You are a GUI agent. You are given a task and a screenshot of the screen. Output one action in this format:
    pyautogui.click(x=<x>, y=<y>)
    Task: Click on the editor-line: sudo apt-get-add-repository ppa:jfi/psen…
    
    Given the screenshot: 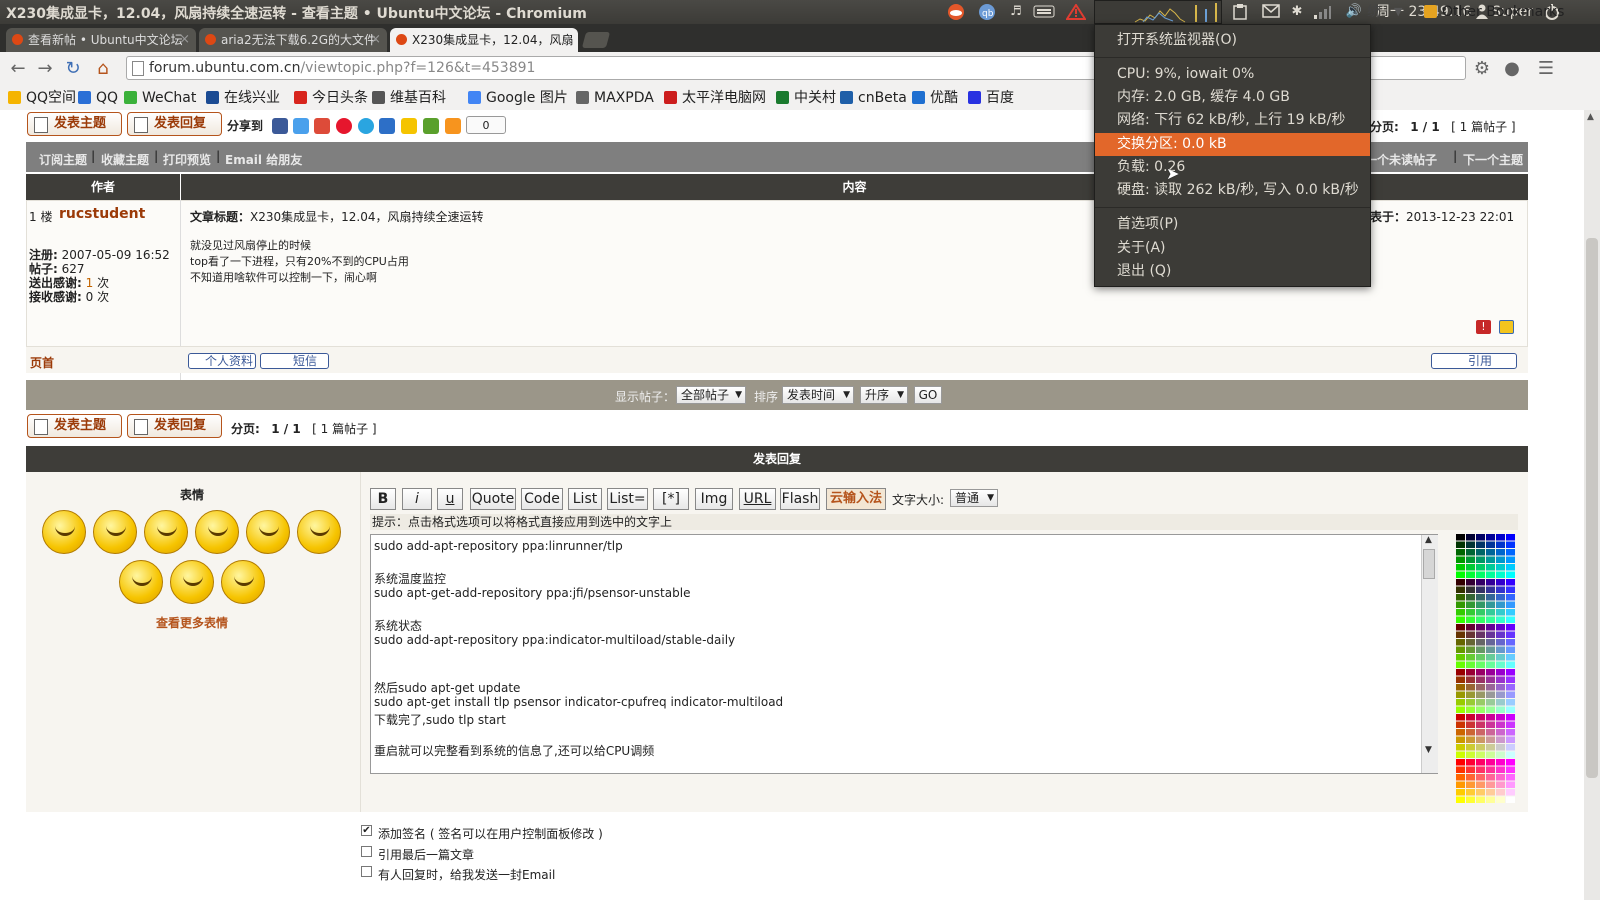 What is the action you would take?
    pyautogui.click(x=532, y=593)
    